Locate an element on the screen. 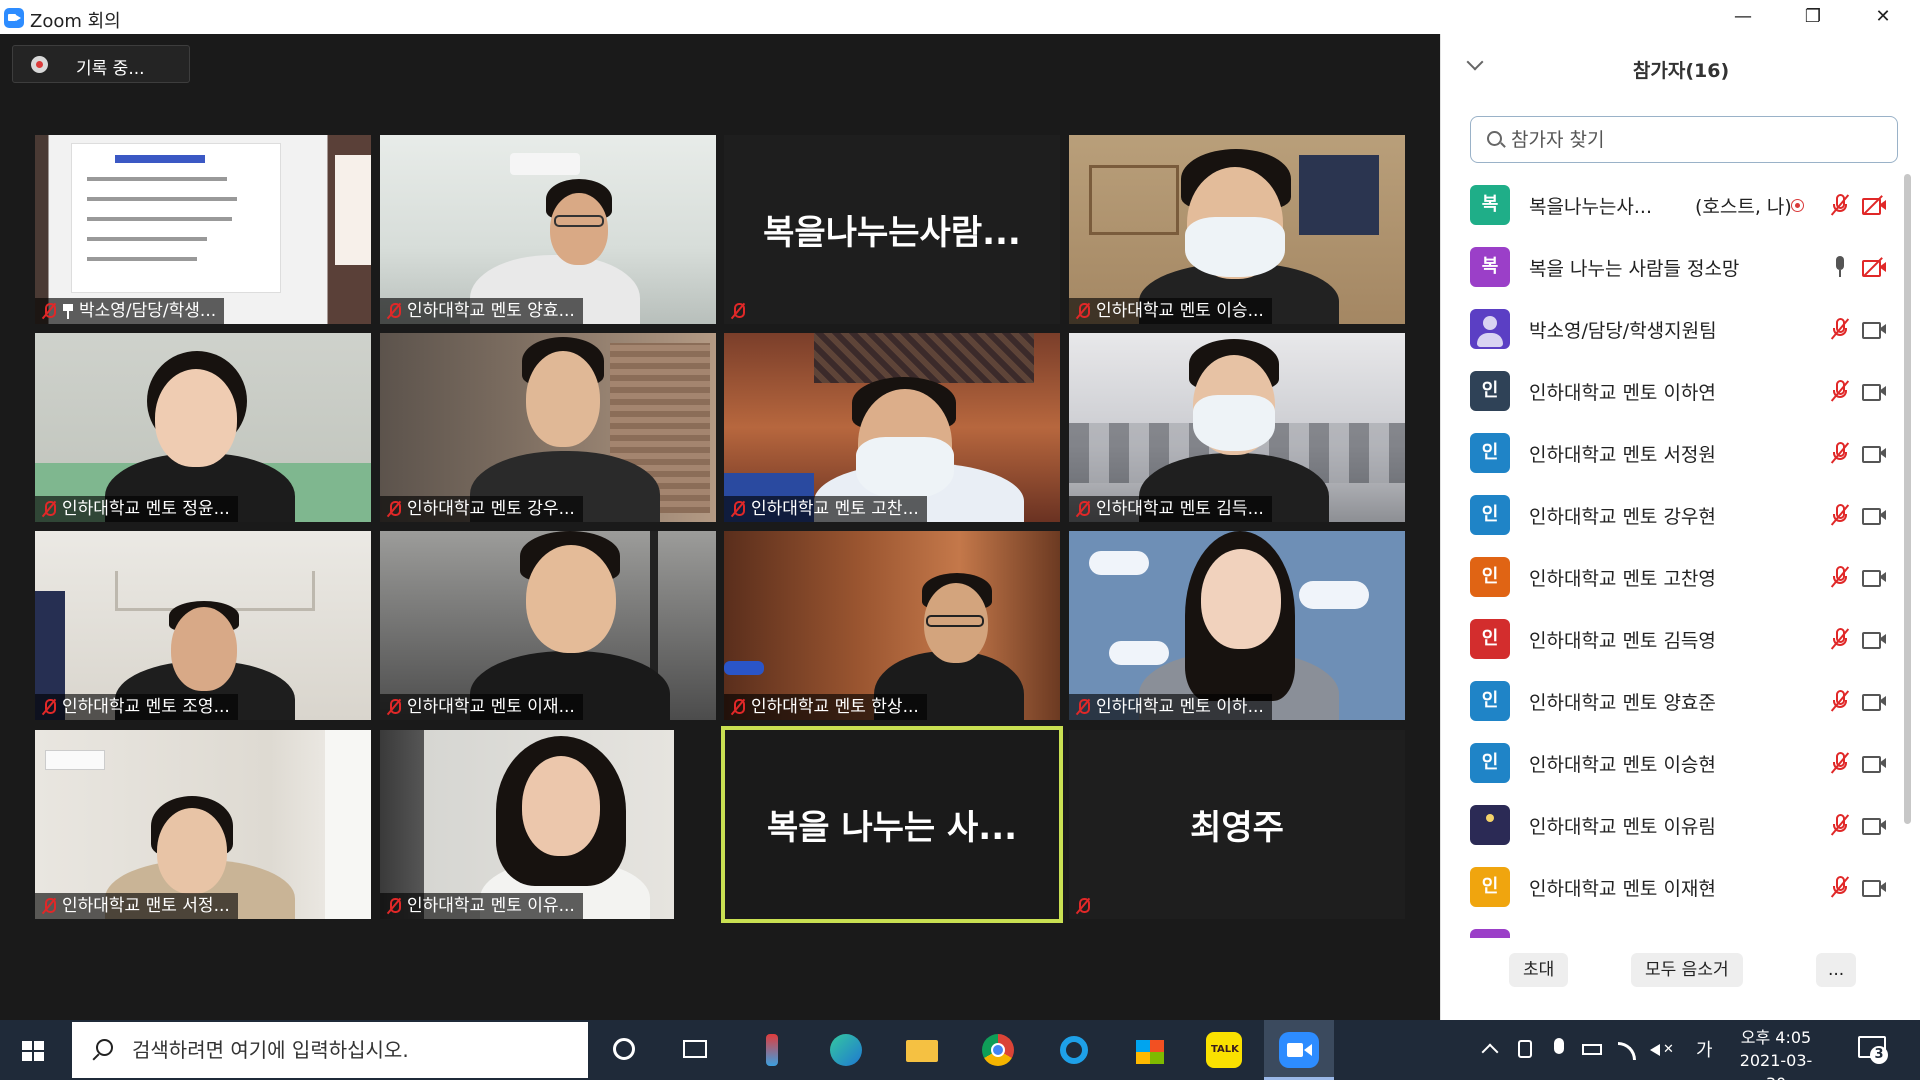 This screenshot has width=1920, height=1080. file-explorer-icon is located at coordinates (922, 1050).